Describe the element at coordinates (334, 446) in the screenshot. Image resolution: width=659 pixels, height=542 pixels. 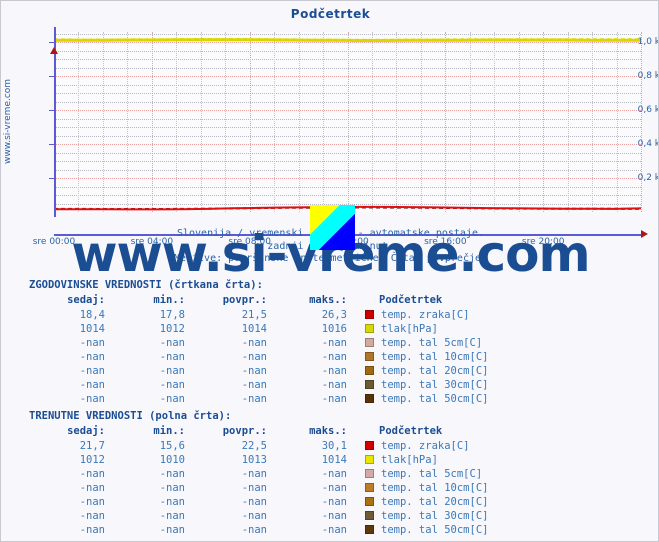
I see `cell-maks: 30,1` at that location.